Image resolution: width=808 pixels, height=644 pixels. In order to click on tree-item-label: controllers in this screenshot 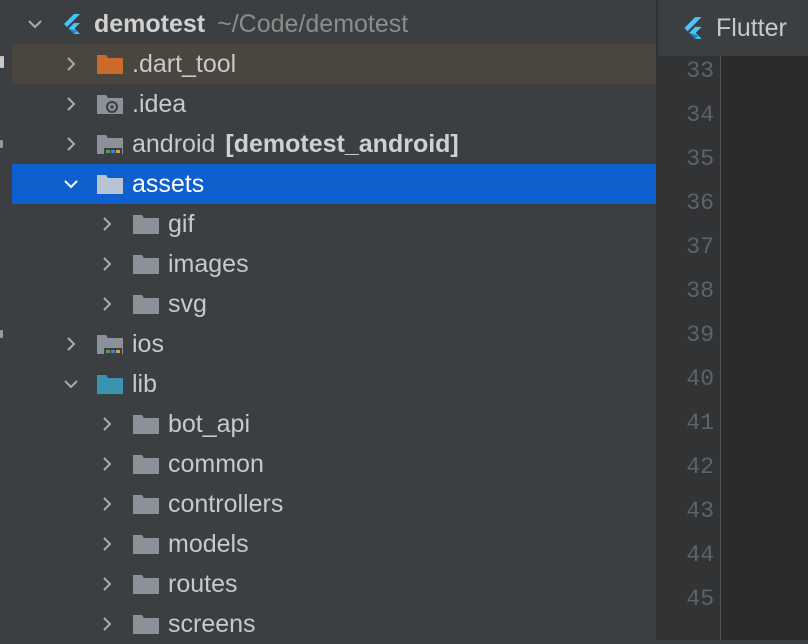, I will do `click(226, 503)`.